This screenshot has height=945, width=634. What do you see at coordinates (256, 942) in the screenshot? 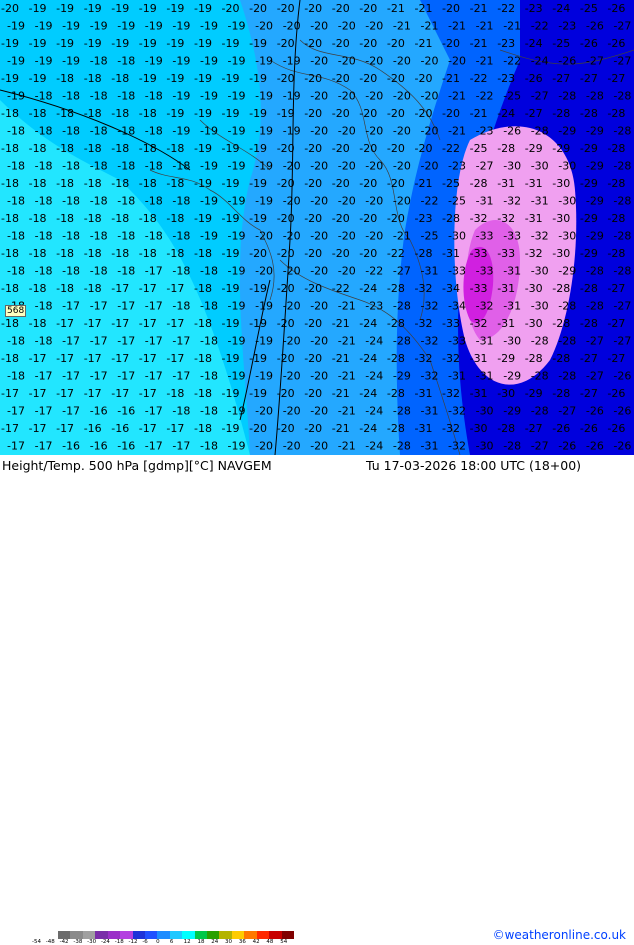
I see `colorbar-tick: 42` at bounding box center [256, 942].